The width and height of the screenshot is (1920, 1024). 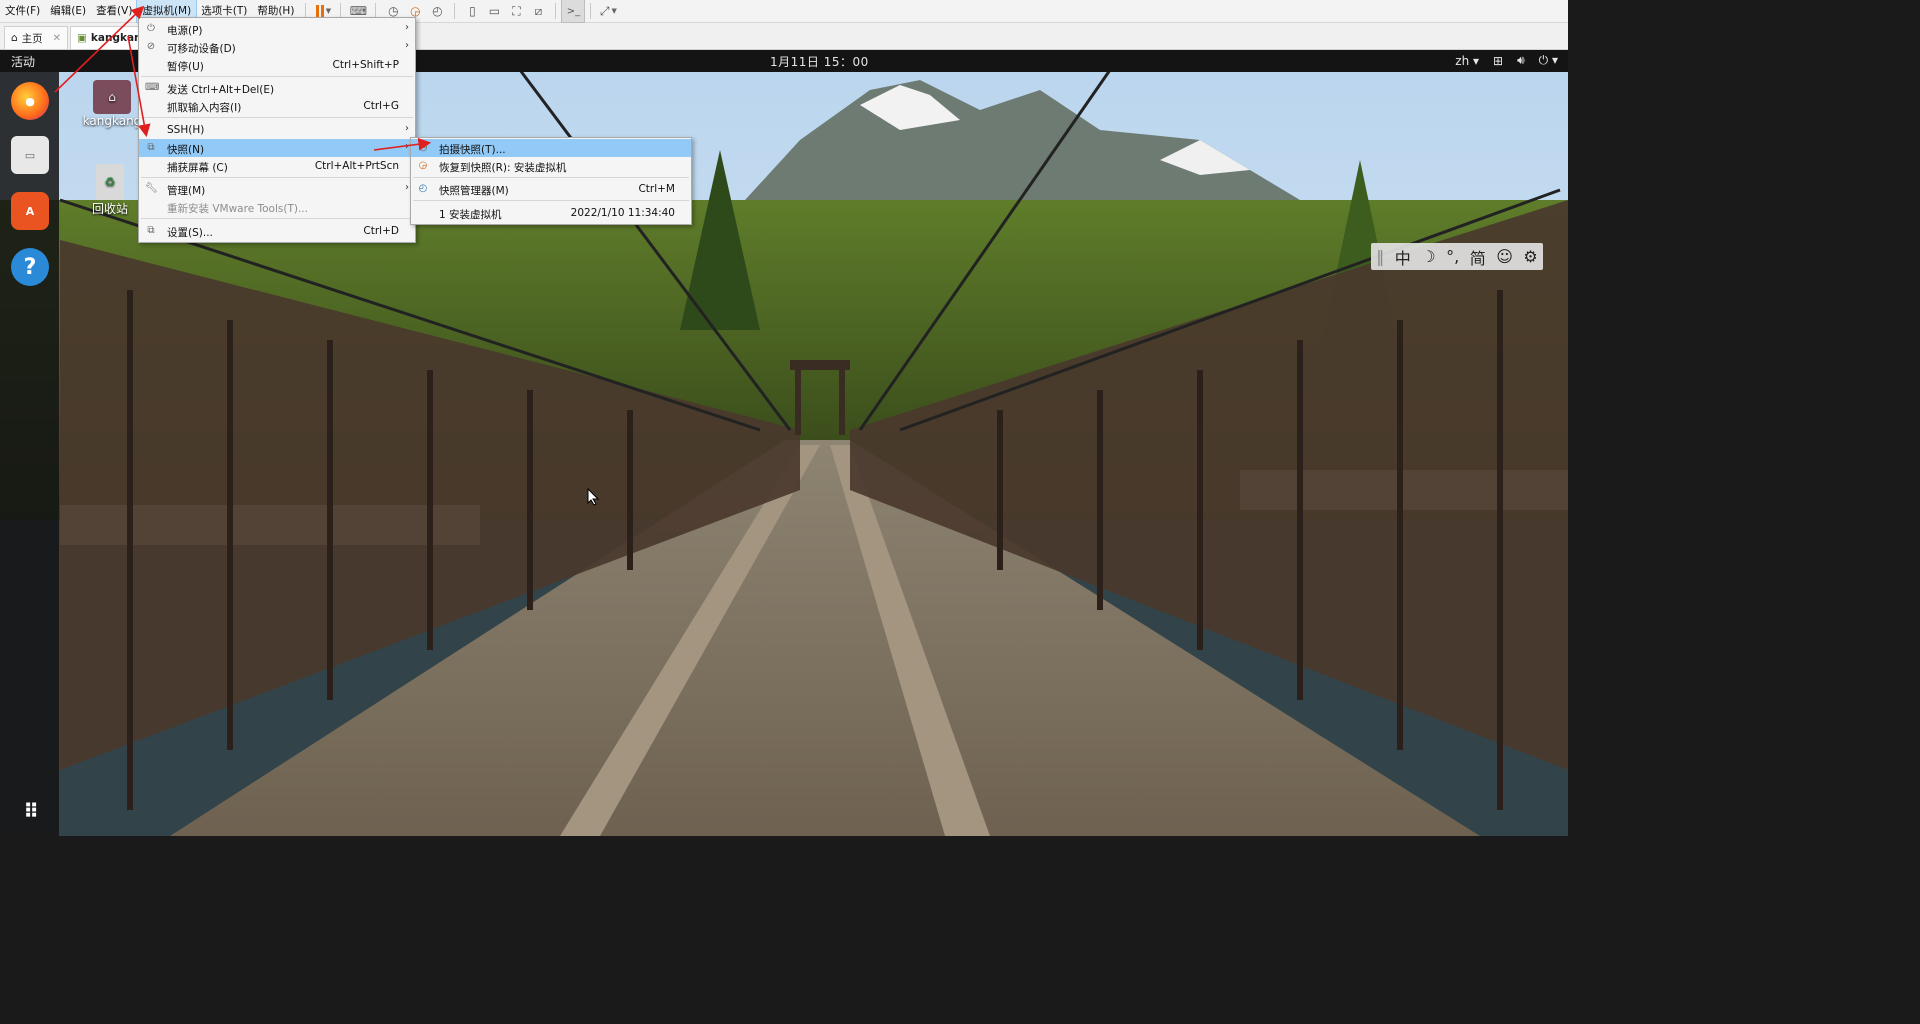 I want to click on volume-icon: 🔊︎, so click(x=1521, y=60).